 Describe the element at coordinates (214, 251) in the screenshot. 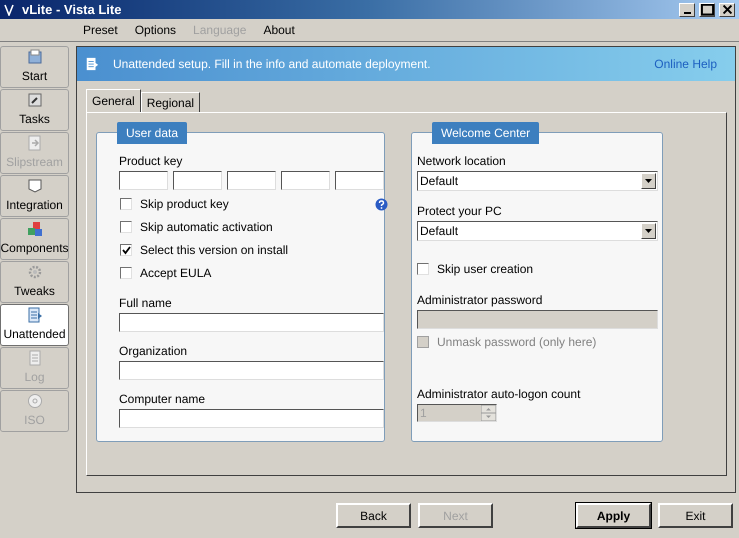

I see `checkbox-label: Select this version on install` at that location.